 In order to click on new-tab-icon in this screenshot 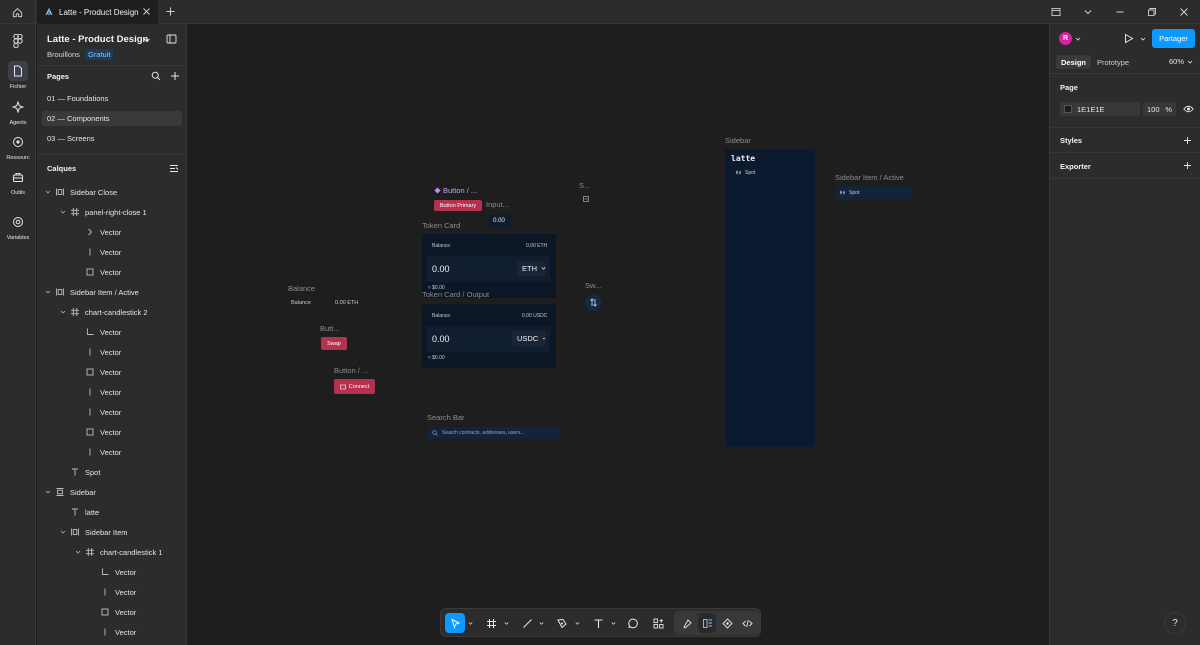, I will do `click(170, 11)`.